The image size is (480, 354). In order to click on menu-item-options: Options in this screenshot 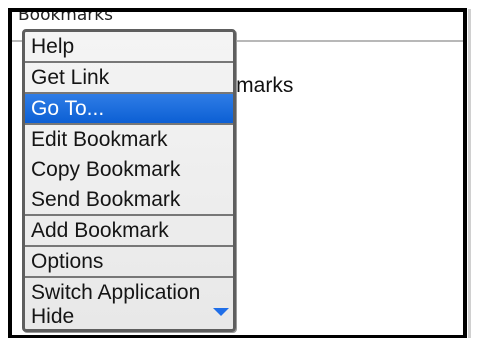, I will do `click(129, 261)`.